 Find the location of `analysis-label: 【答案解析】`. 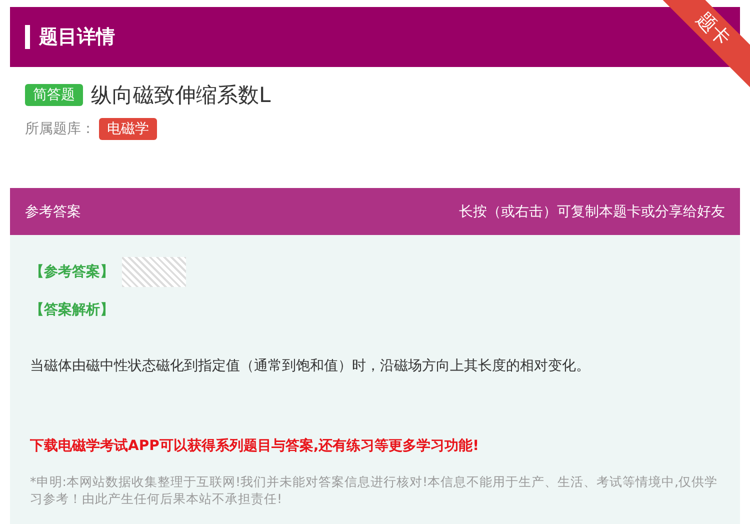

analysis-label: 【答案解析】 is located at coordinates (72, 310).